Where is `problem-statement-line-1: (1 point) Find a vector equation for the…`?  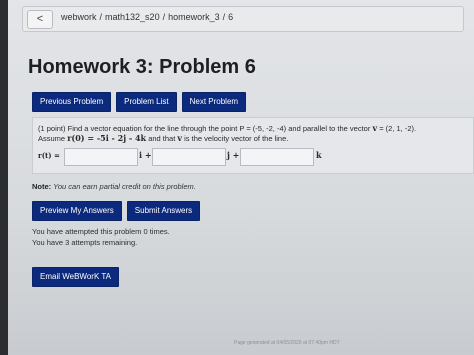
problem-statement-line-1: (1 point) Find a vector equation for the… is located at coordinates (227, 128).